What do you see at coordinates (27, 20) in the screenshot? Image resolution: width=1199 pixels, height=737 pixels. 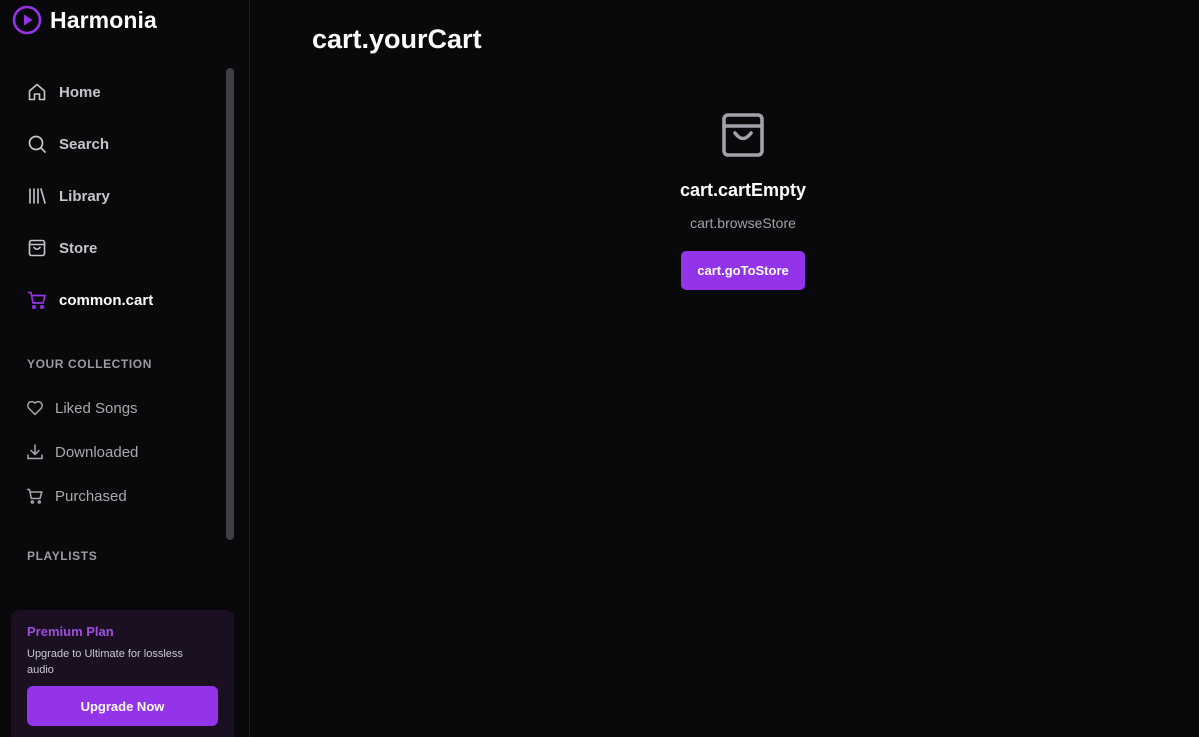 I see `play-circle-icon` at bounding box center [27, 20].